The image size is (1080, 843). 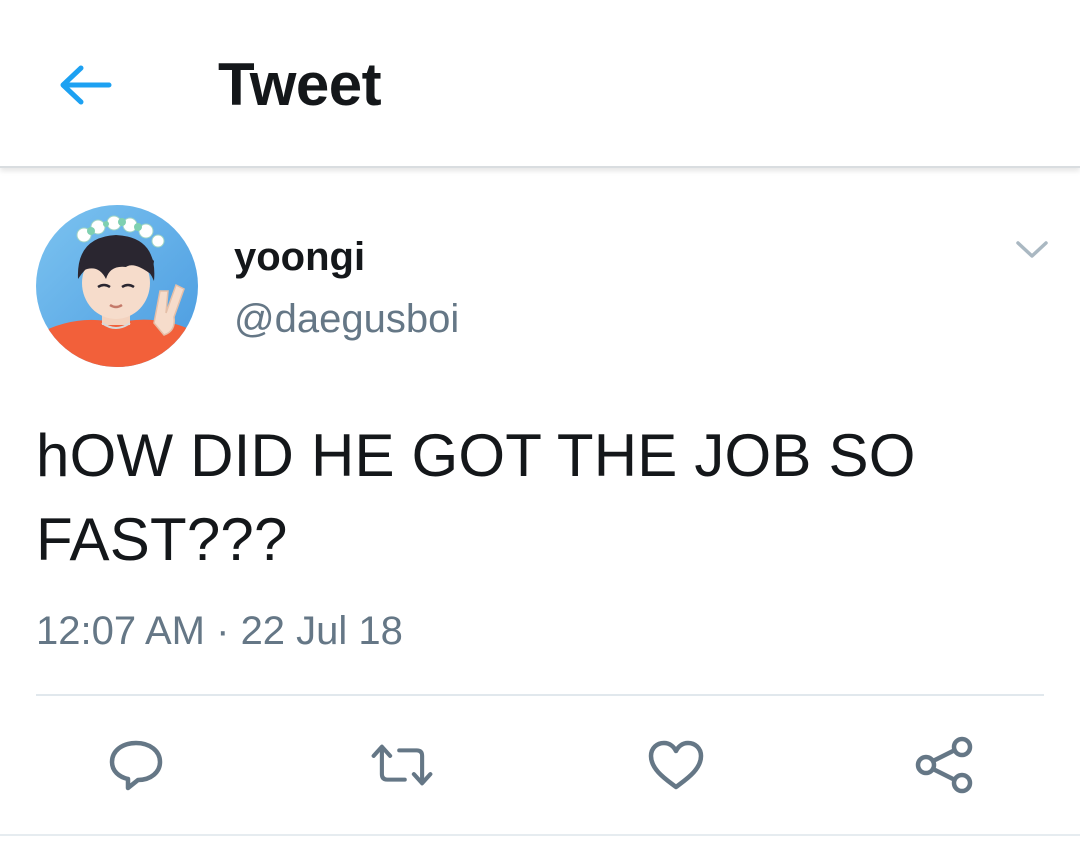 I want to click on profile-photo, so click(x=117, y=286).